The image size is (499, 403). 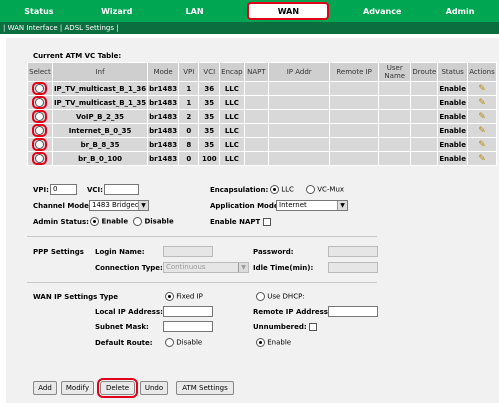 I want to click on col-napt: NAPT, so click(x=256, y=72).